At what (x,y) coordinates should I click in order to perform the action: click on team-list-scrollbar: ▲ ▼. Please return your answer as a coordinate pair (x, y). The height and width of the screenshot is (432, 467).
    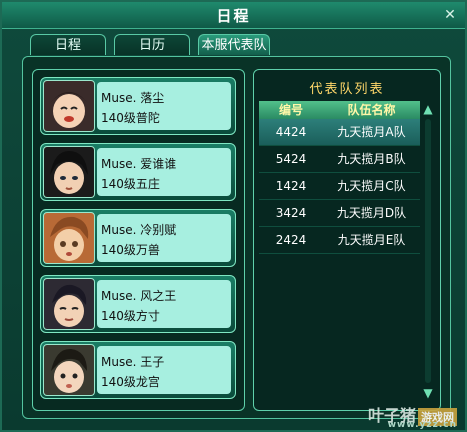
    Looking at the image, I should click on (428, 251).